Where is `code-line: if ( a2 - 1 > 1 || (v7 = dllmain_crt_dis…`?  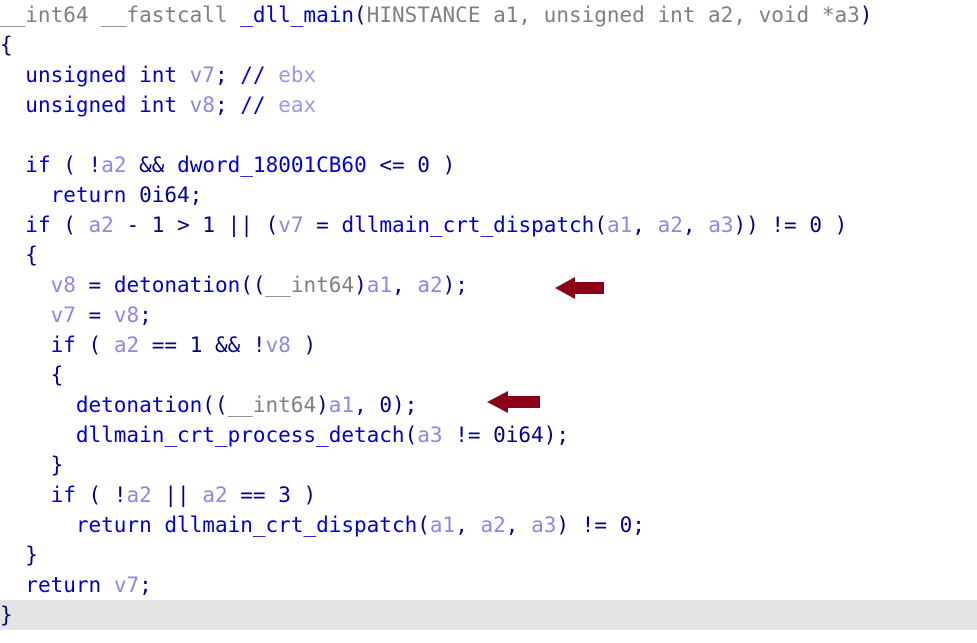
code-line: if ( a2 - 1 > 1 || (v7 = dllmain_crt_dis… is located at coordinates (488, 225).